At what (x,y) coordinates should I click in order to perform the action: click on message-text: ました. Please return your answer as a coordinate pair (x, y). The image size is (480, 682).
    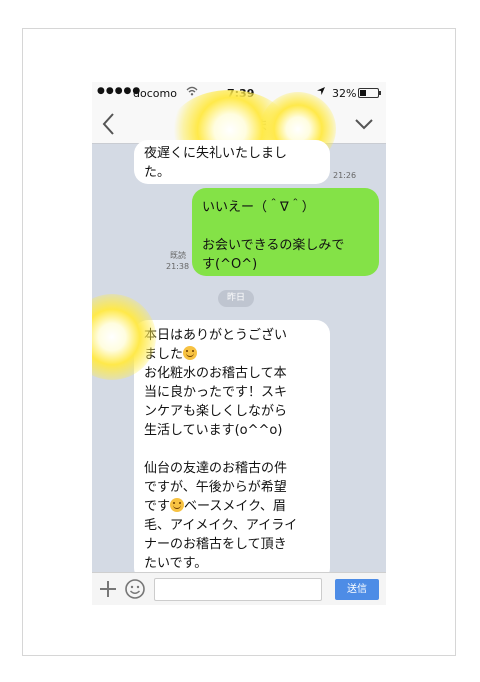
    Looking at the image, I should click on (164, 354).